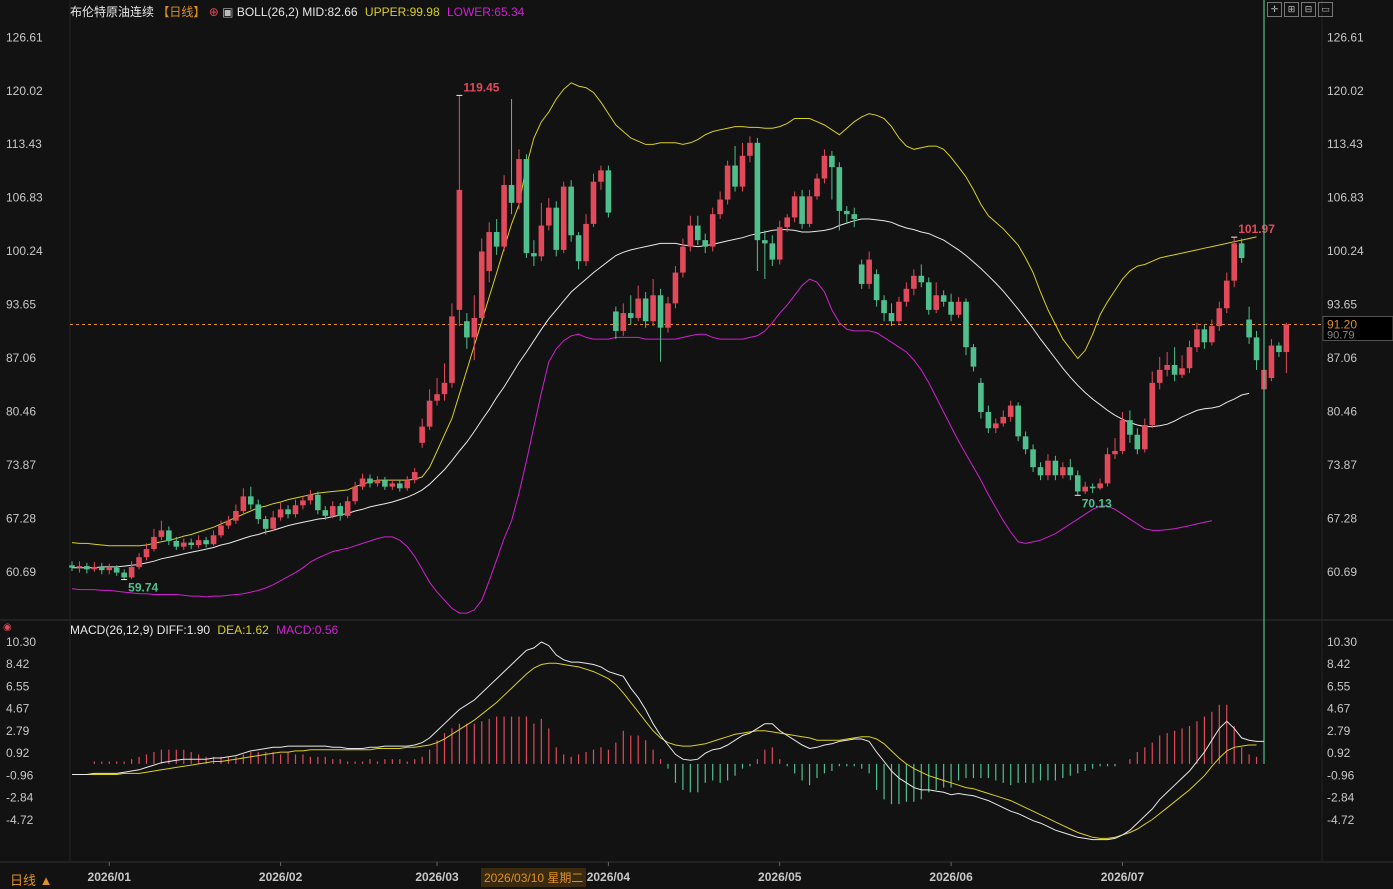 The height and width of the screenshot is (889, 1393). What do you see at coordinates (181, 12) in the screenshot?
I see `period-tag: 【日线】` at bounding box center [181, 12].